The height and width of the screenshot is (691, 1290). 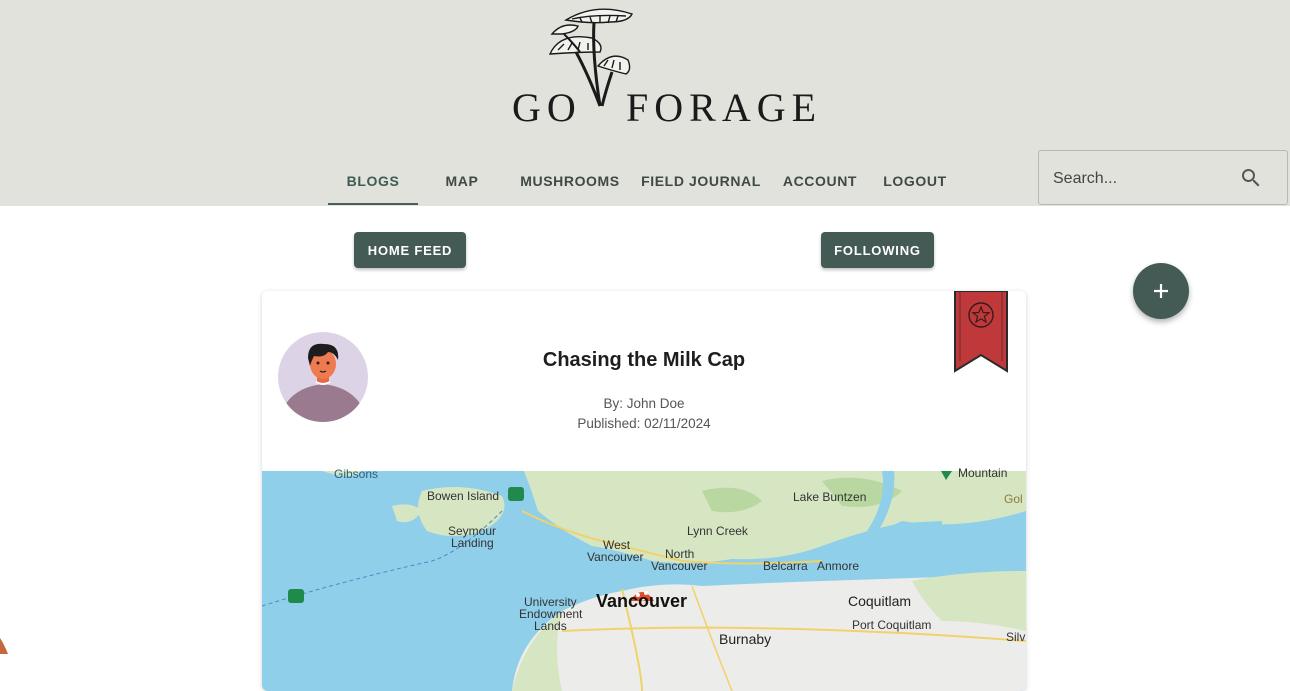 I want to click on post-published-date: Published: 02/11/2024, so click(x=644, y=423).